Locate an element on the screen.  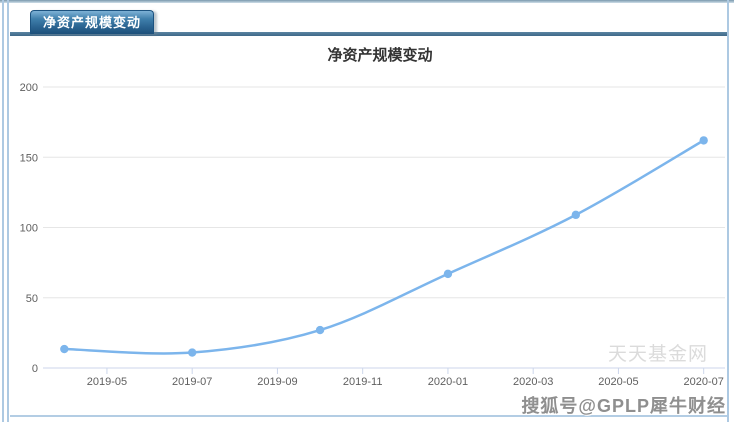
y-axis-tick-label: 0 is located at coordinates (35, 369).